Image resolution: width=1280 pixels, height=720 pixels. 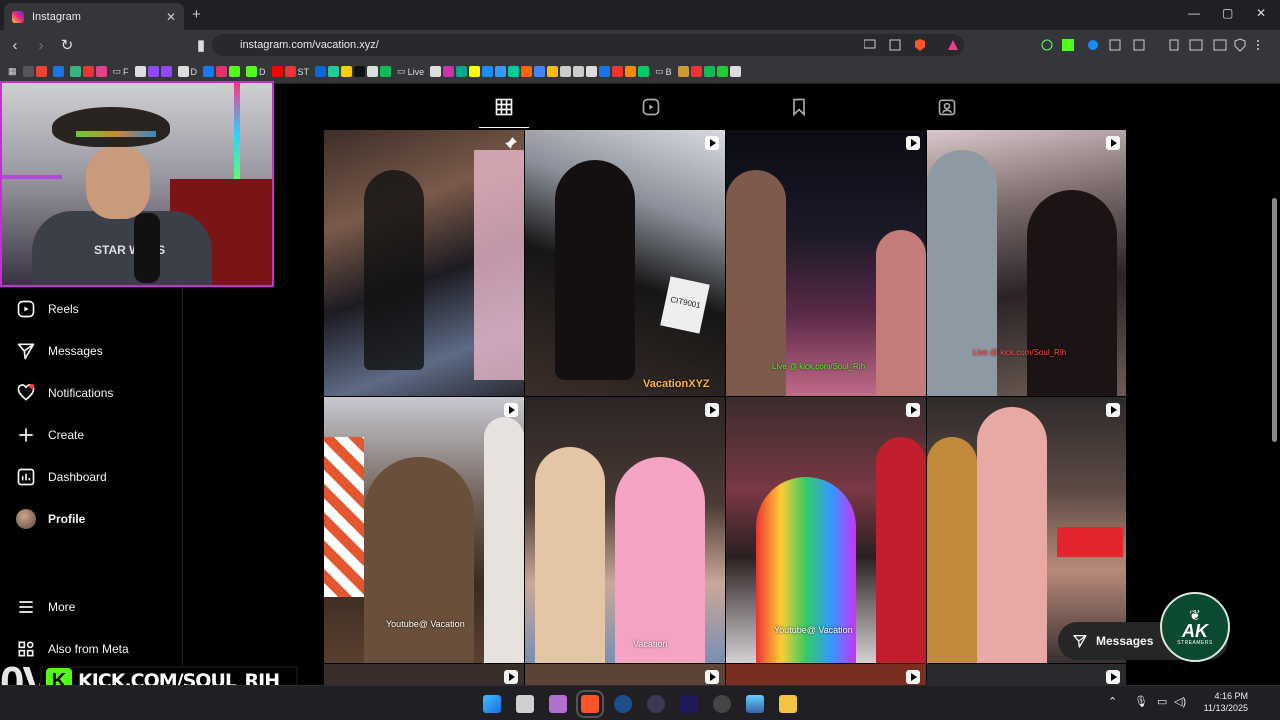 I want to click on clock: 4:16 PM 11/13/2025, so click(x=1222, y=702).